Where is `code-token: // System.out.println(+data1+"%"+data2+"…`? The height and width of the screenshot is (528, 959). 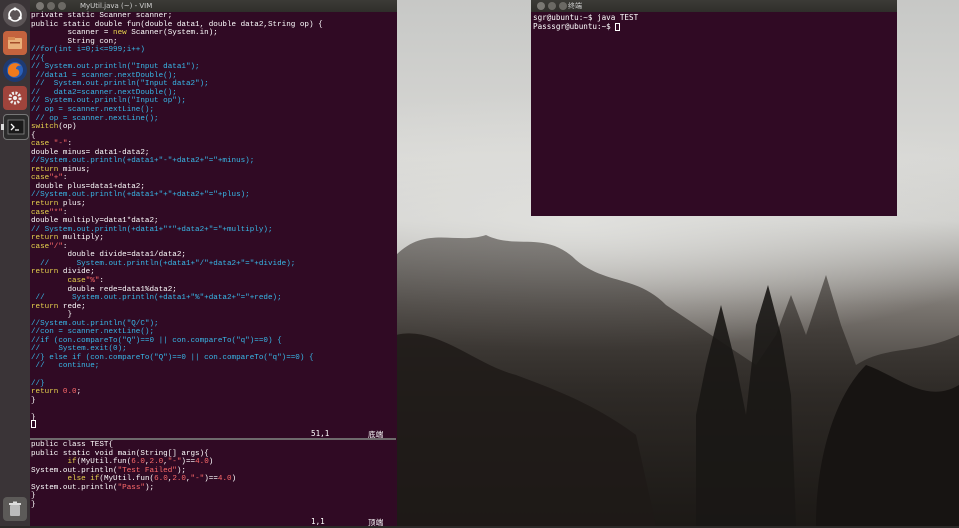
code-token: // System.out.println(+data1+"%"+data2+"… is located at coordinates (156, 298).